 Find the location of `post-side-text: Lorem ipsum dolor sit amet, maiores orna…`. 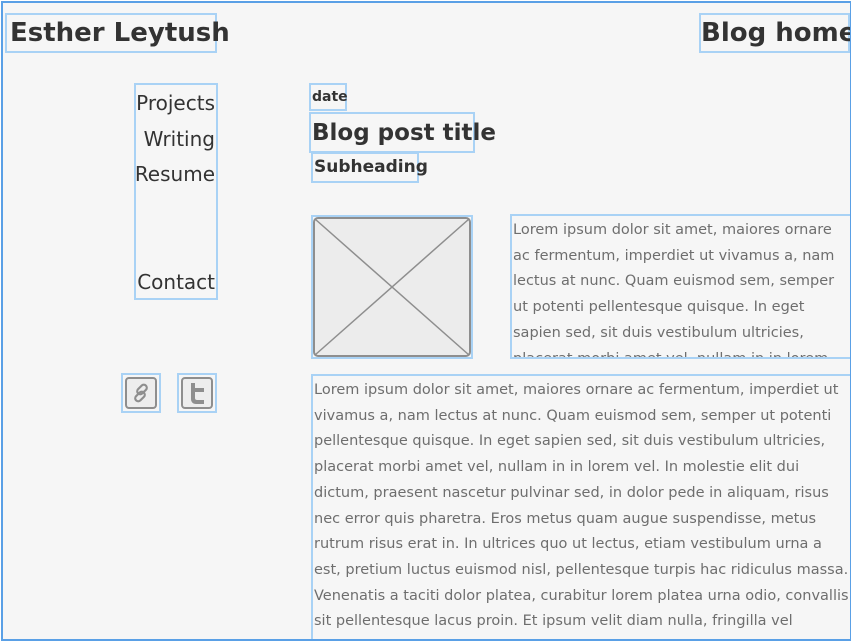

post-side-text: Lorem ipsum dolor sit amet, maiores orna… is located at coordinates (680, 286).